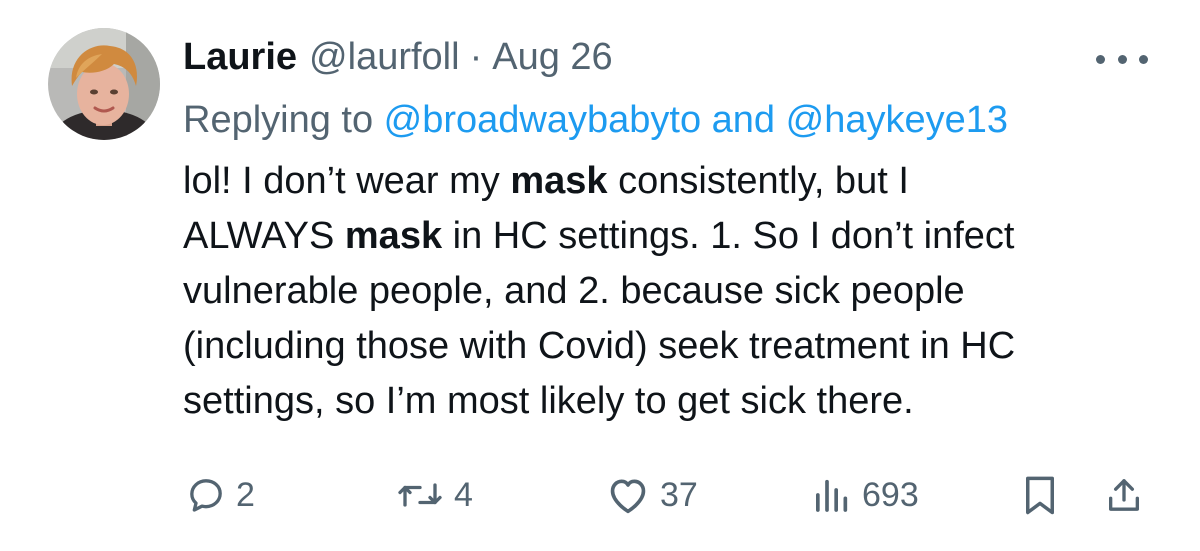  Describe the element at coordinates (758, 181) in the screenshot. I see `text-segment: consistently, but I` at that location.